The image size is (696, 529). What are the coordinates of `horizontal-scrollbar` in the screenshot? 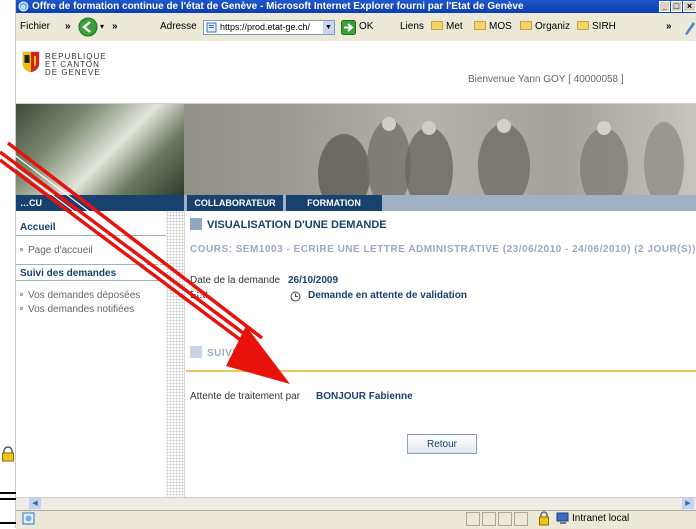 It's located at (356, 504).